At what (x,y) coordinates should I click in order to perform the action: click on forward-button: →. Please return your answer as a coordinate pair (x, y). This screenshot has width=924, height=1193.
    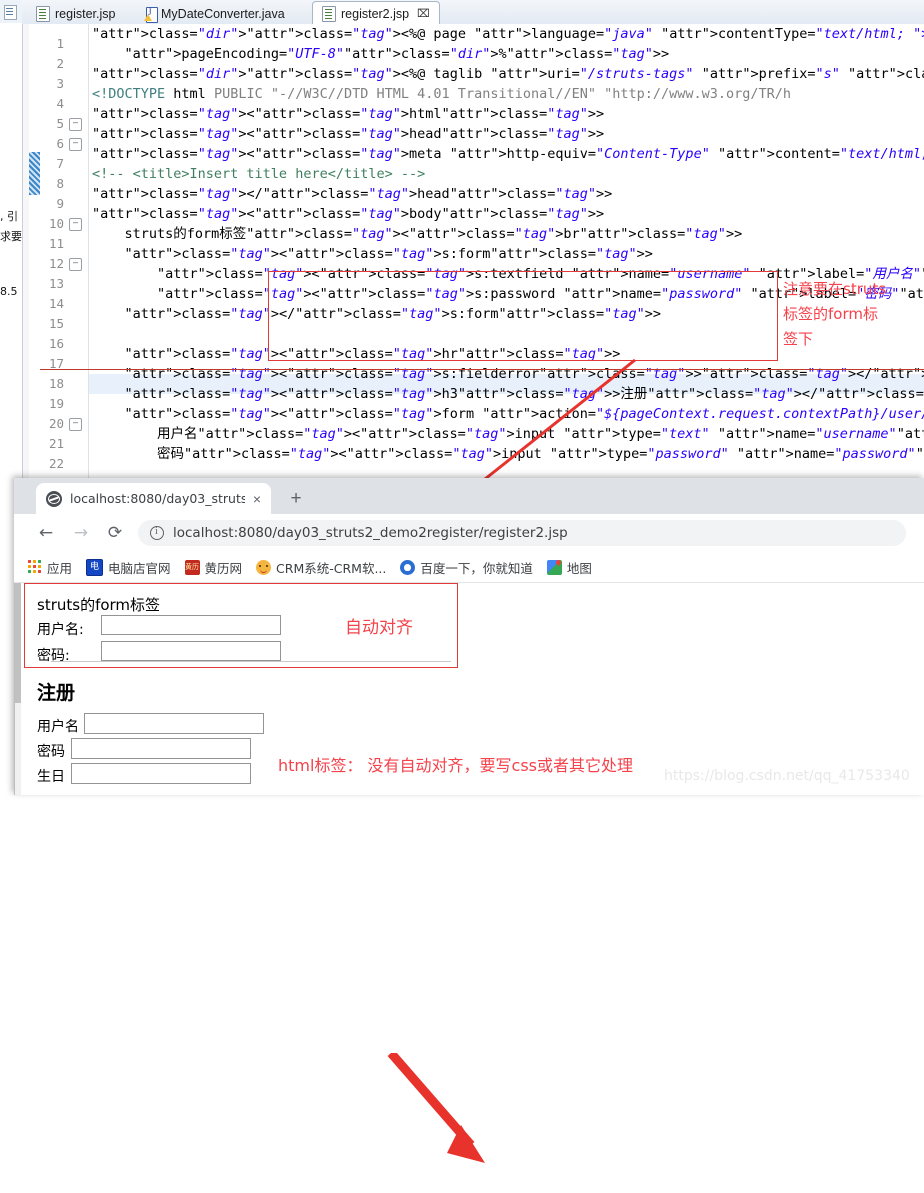
    Looking at the image, I should click on (81, 533).